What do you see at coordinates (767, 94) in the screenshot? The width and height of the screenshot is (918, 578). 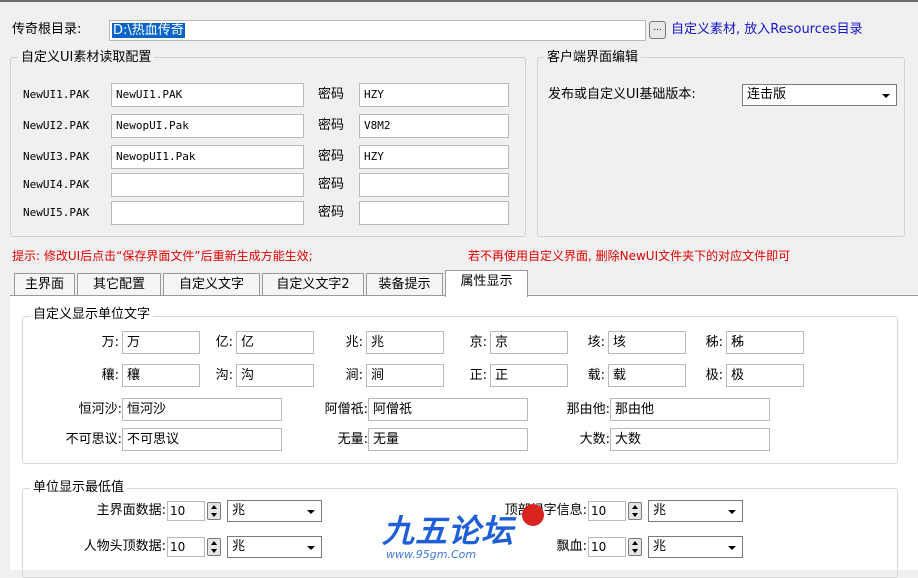 I see `base-version-value: 连击版` at bounding box center [767, 94].